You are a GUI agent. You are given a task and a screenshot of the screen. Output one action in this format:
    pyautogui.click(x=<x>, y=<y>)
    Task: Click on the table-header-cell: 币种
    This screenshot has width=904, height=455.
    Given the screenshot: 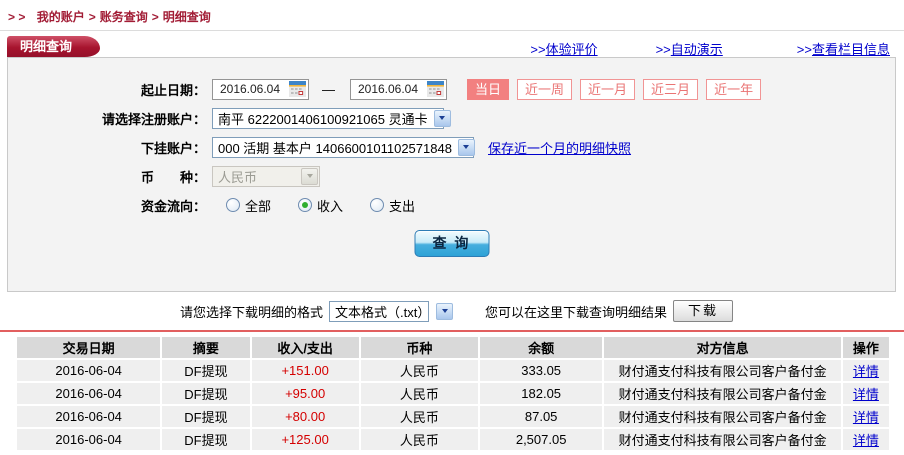 What is the action you would take?
    pyautogui.click(x=419, y=347)
    